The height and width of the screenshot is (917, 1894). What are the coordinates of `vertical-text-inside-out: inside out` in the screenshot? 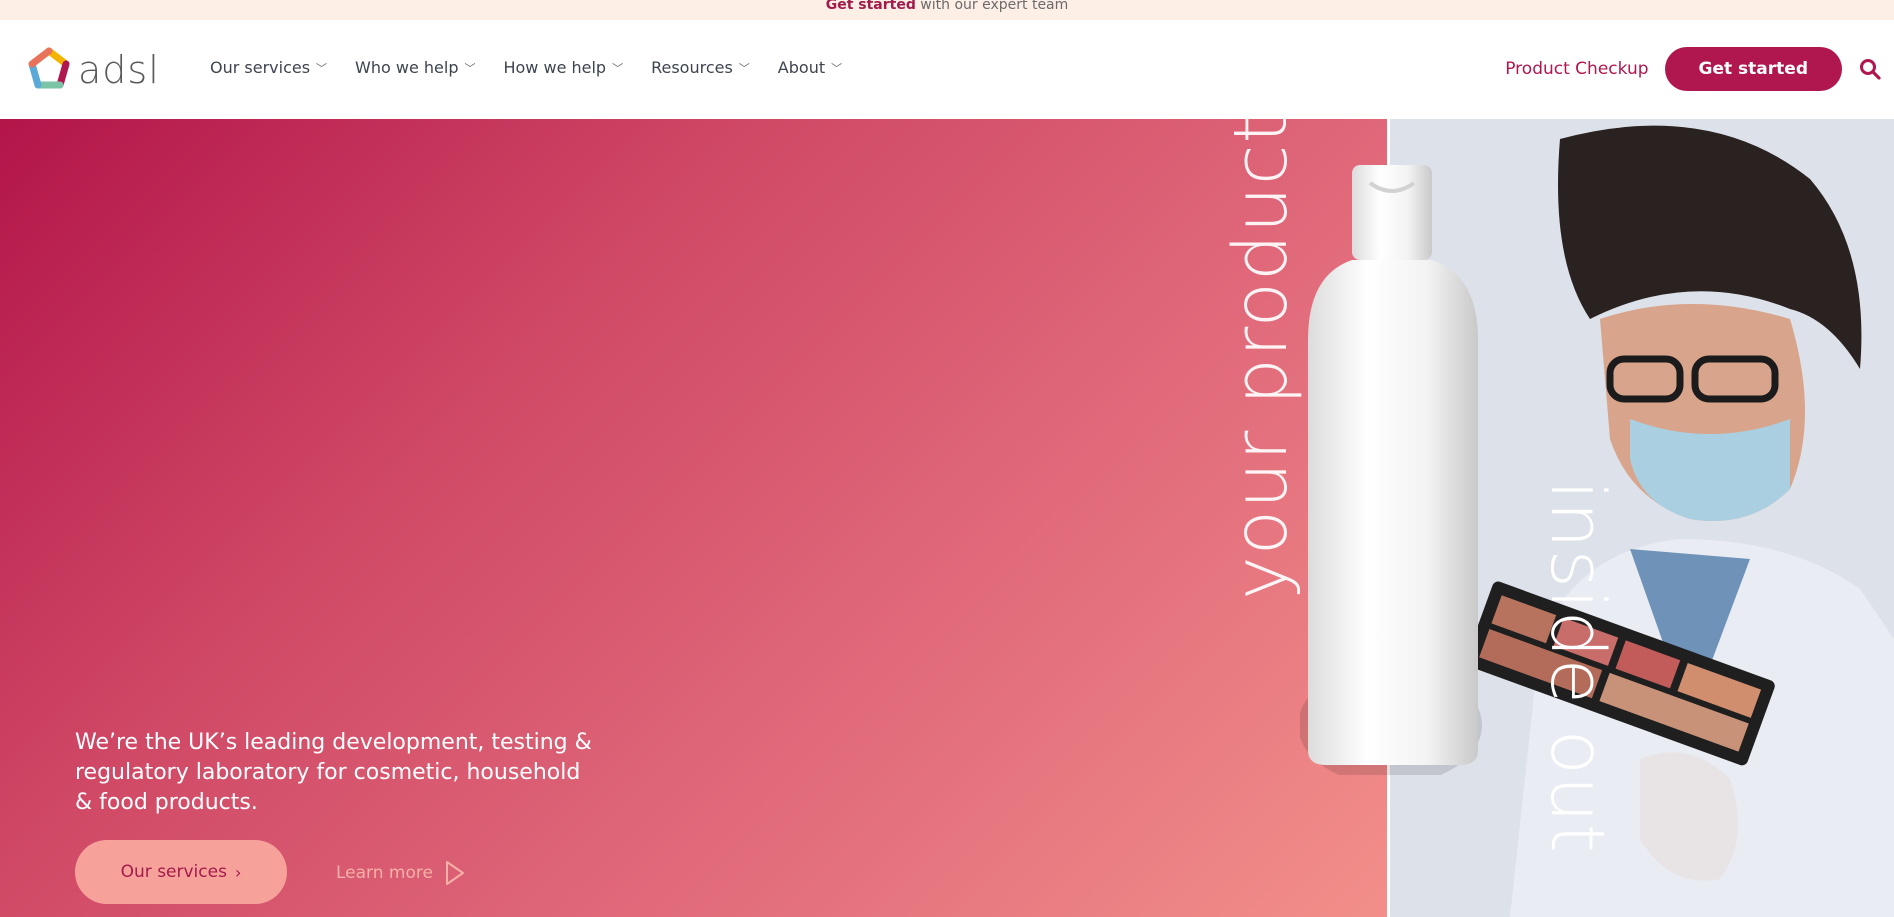 It's located at (1577, 667).